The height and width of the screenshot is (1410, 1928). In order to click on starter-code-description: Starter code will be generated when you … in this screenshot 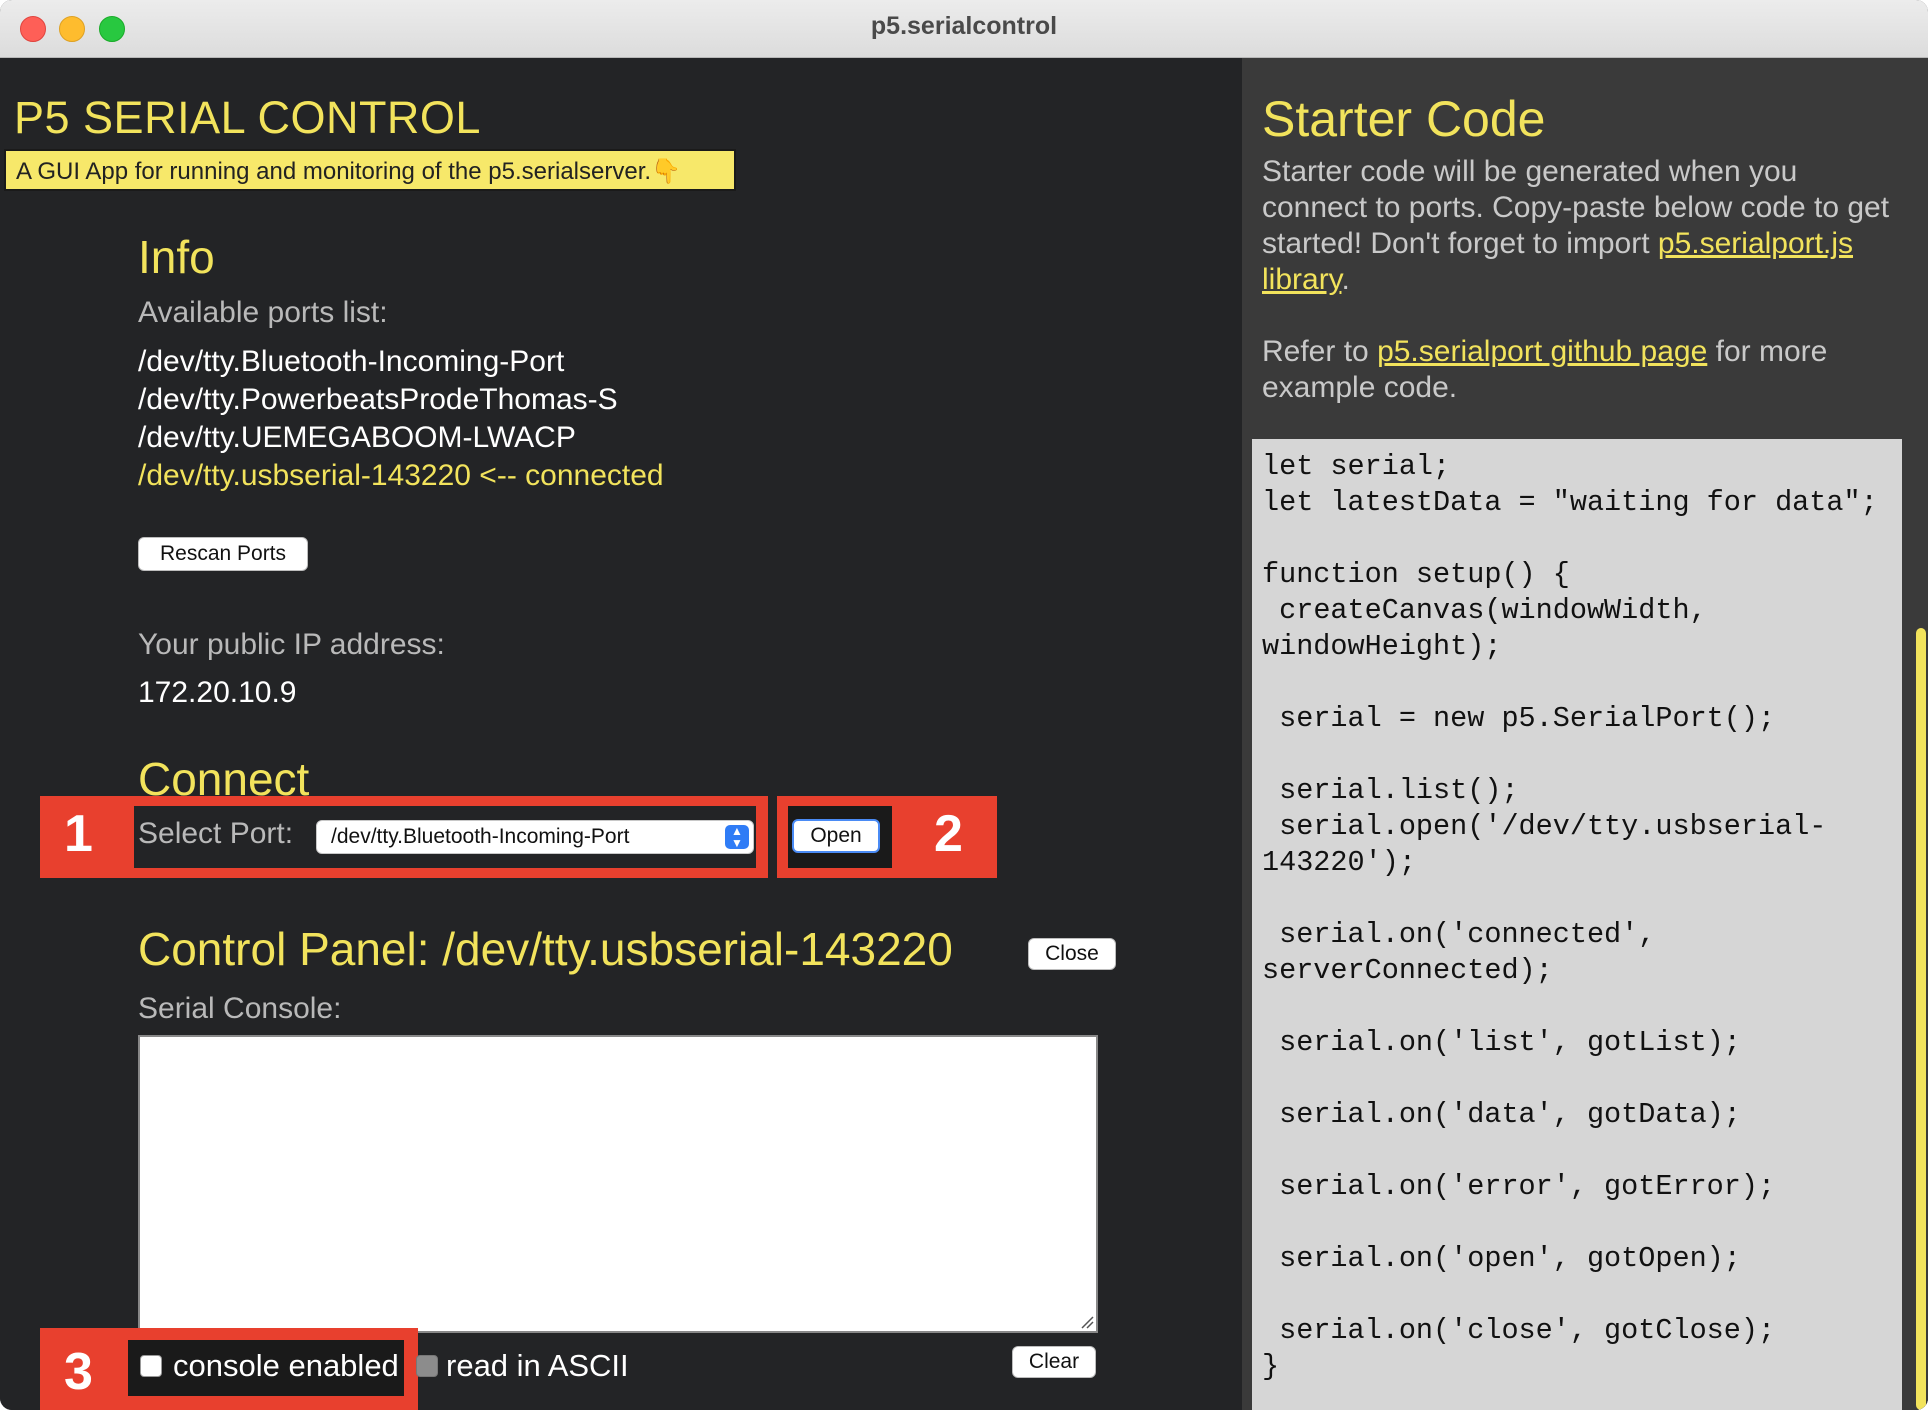, I will do `click(1582, 226)`.